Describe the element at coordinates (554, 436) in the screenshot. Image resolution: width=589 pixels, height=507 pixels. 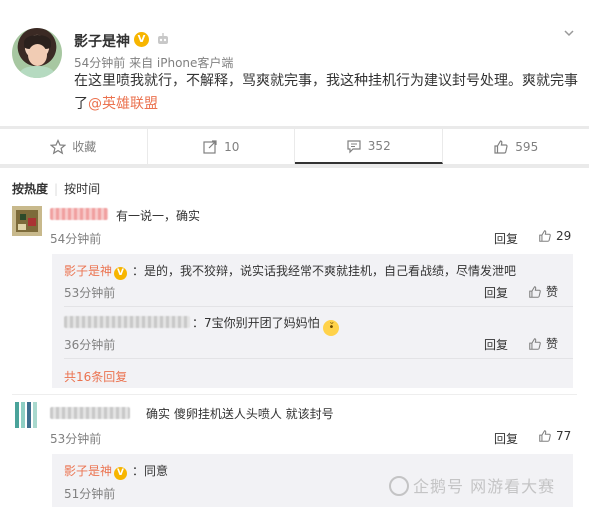
I see `comment-like-button: 77` at that location.